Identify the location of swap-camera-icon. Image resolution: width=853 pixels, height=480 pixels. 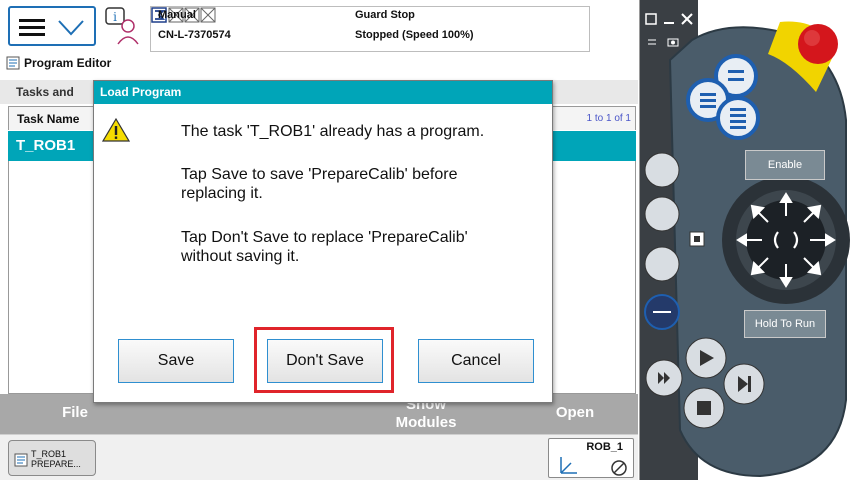
(666, 42).